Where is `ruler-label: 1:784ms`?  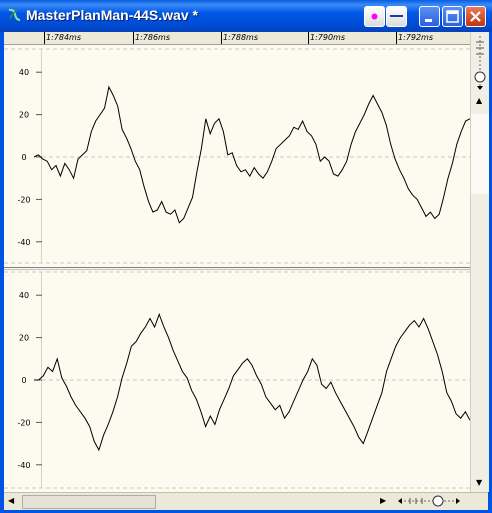
ruler-label: 1:784ms is located at coordinates (64, 37).